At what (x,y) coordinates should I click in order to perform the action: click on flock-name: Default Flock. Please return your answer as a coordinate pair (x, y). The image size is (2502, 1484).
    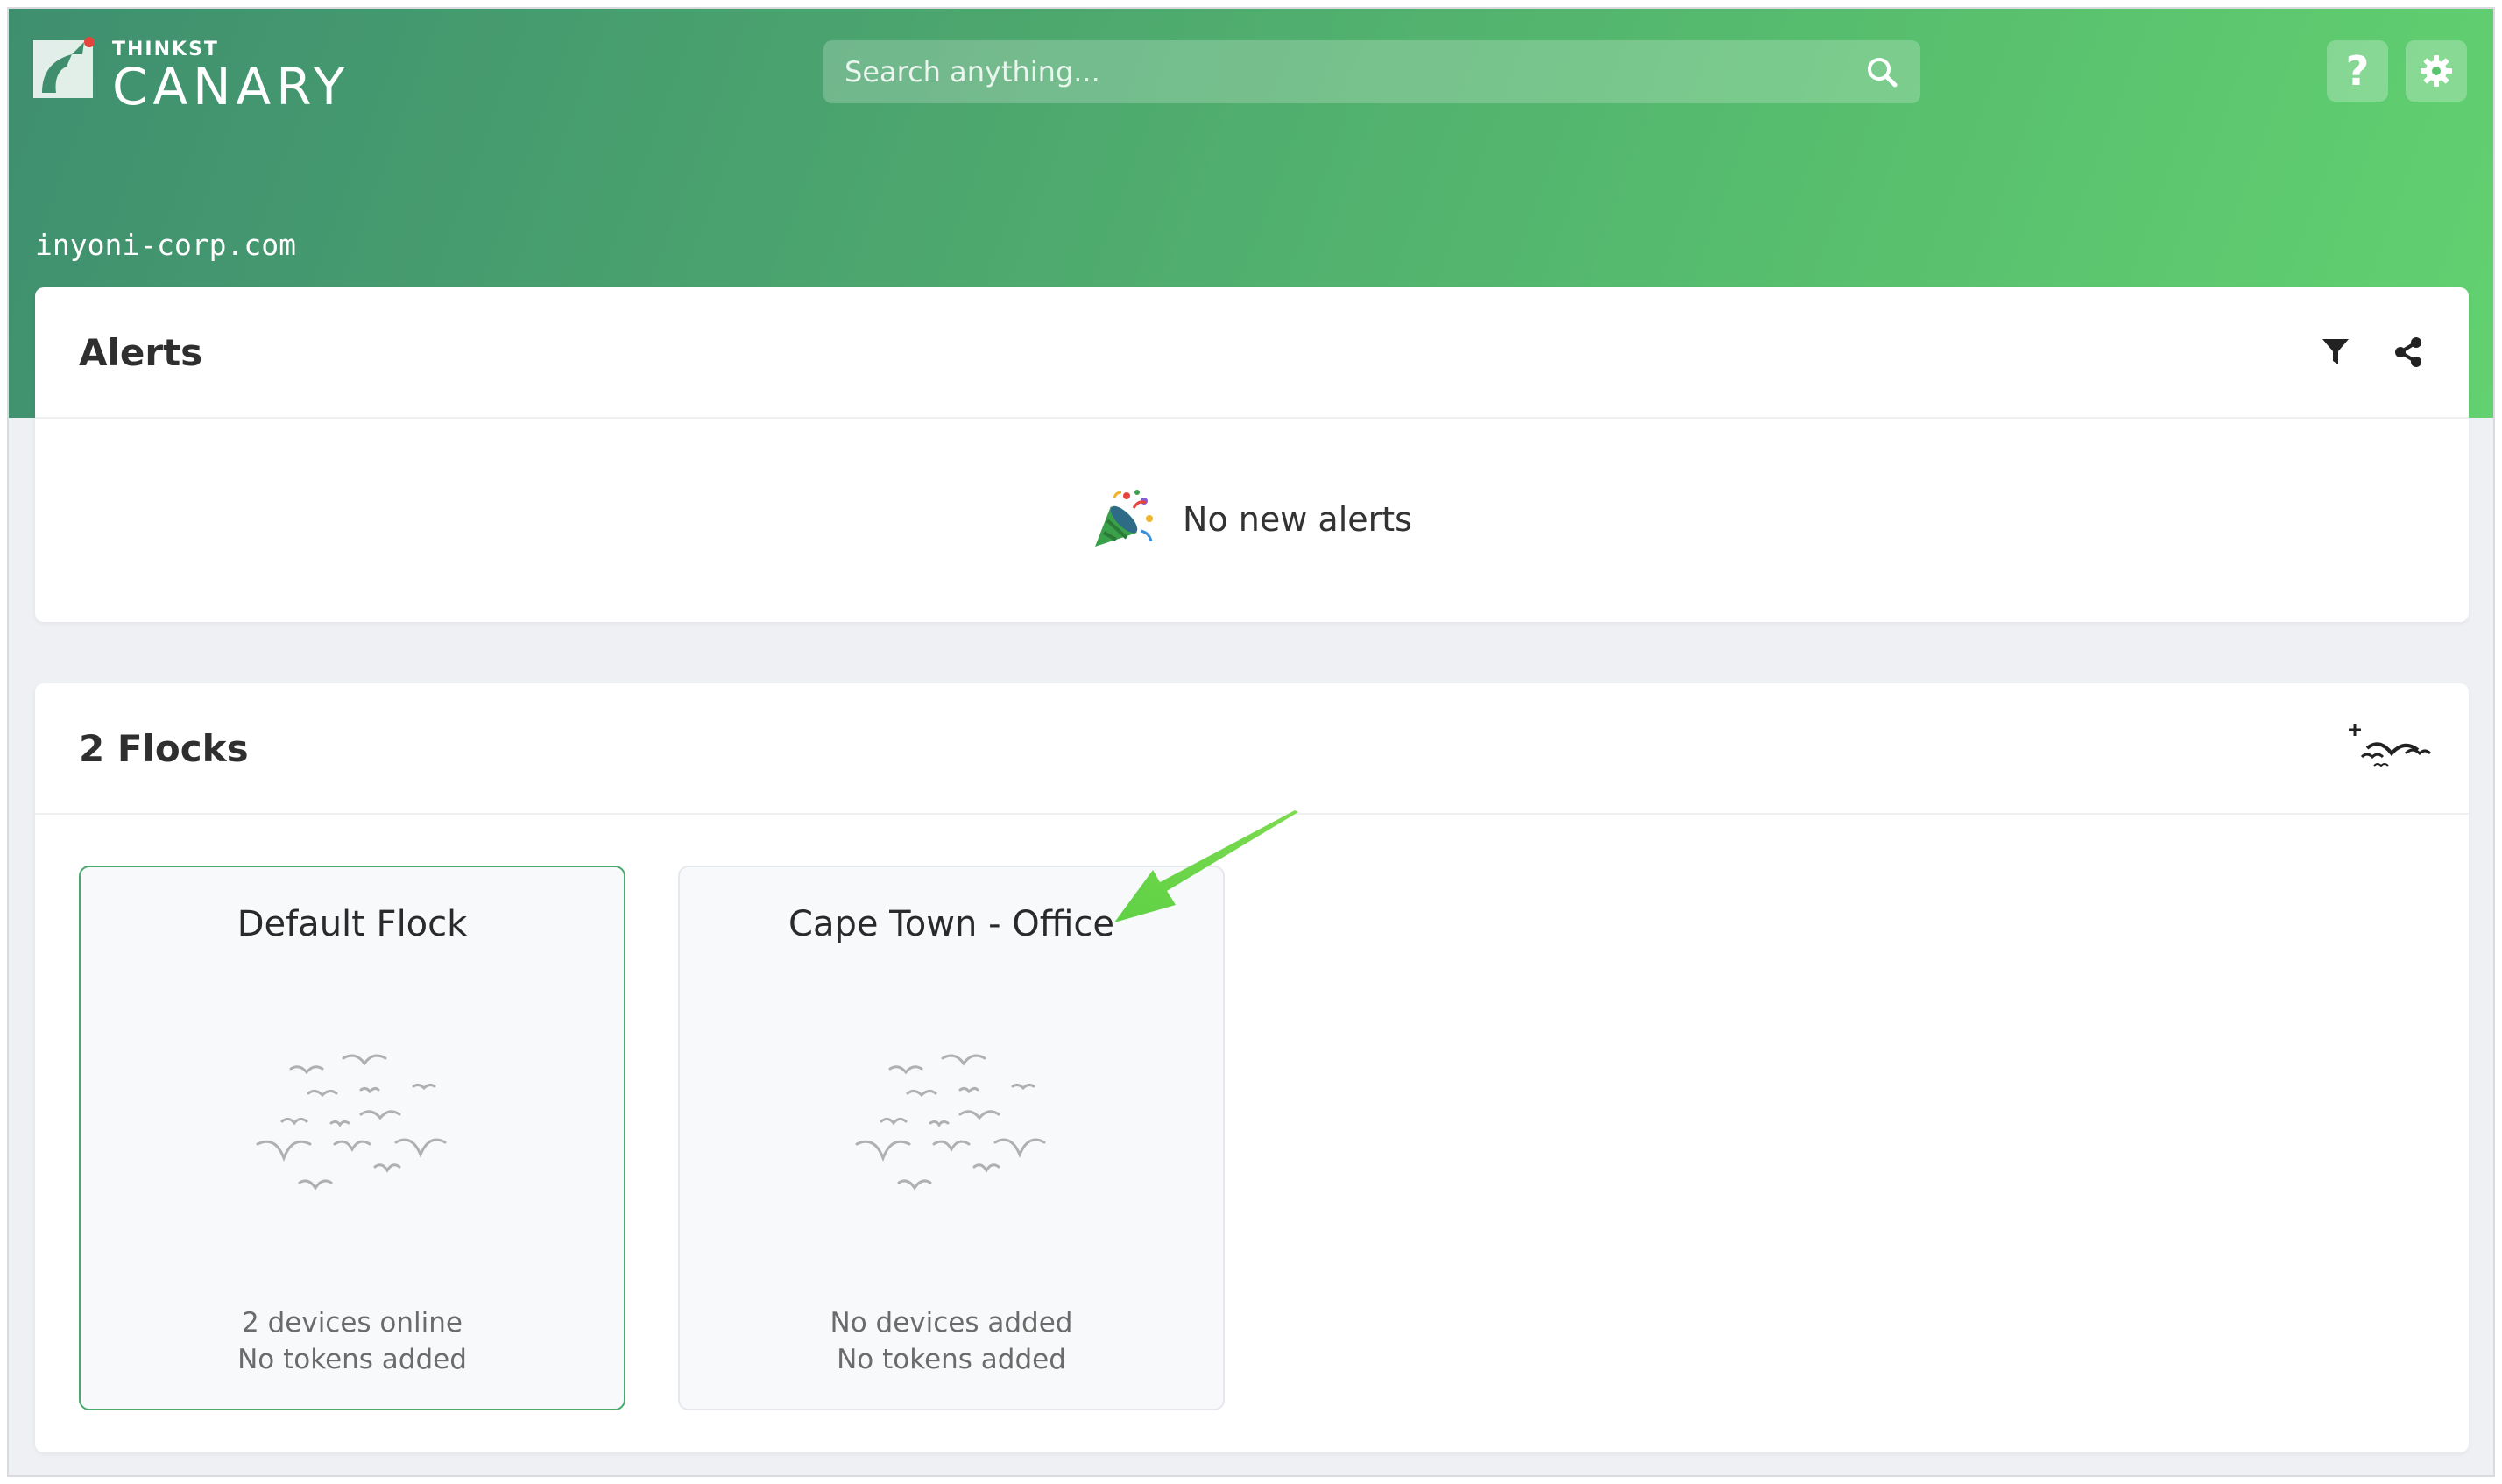
    Looking at the image, I should click on (352, 924).